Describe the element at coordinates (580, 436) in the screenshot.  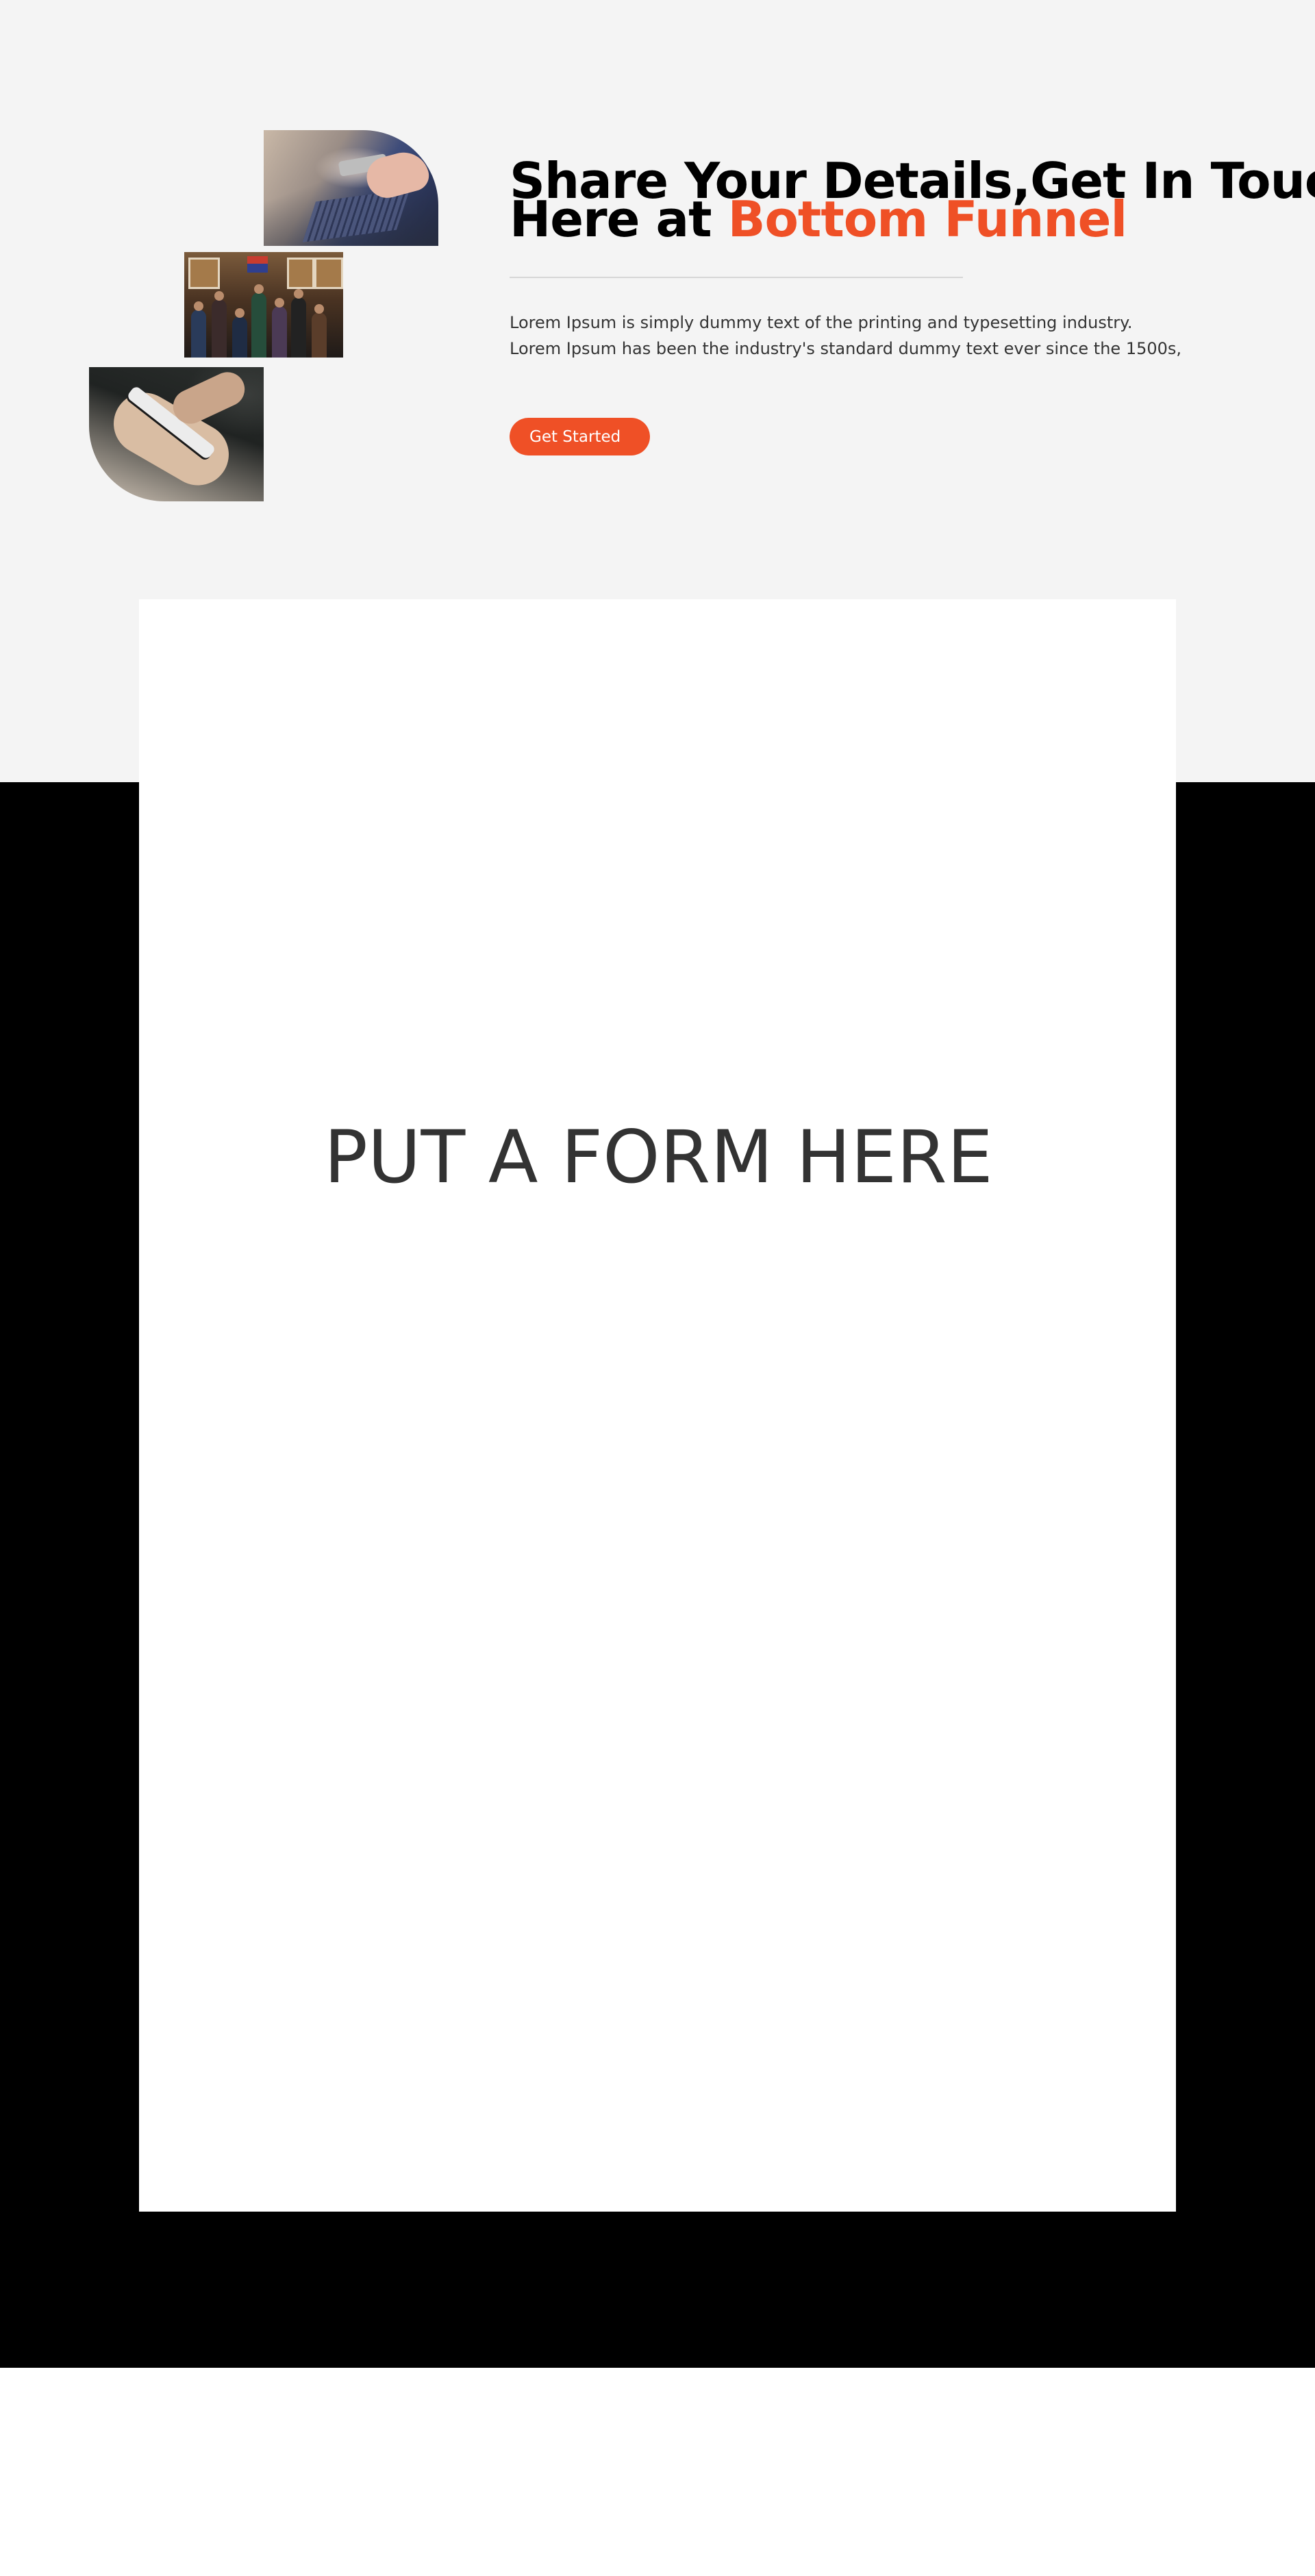
I see `get-started-button: Get Started` at that location.